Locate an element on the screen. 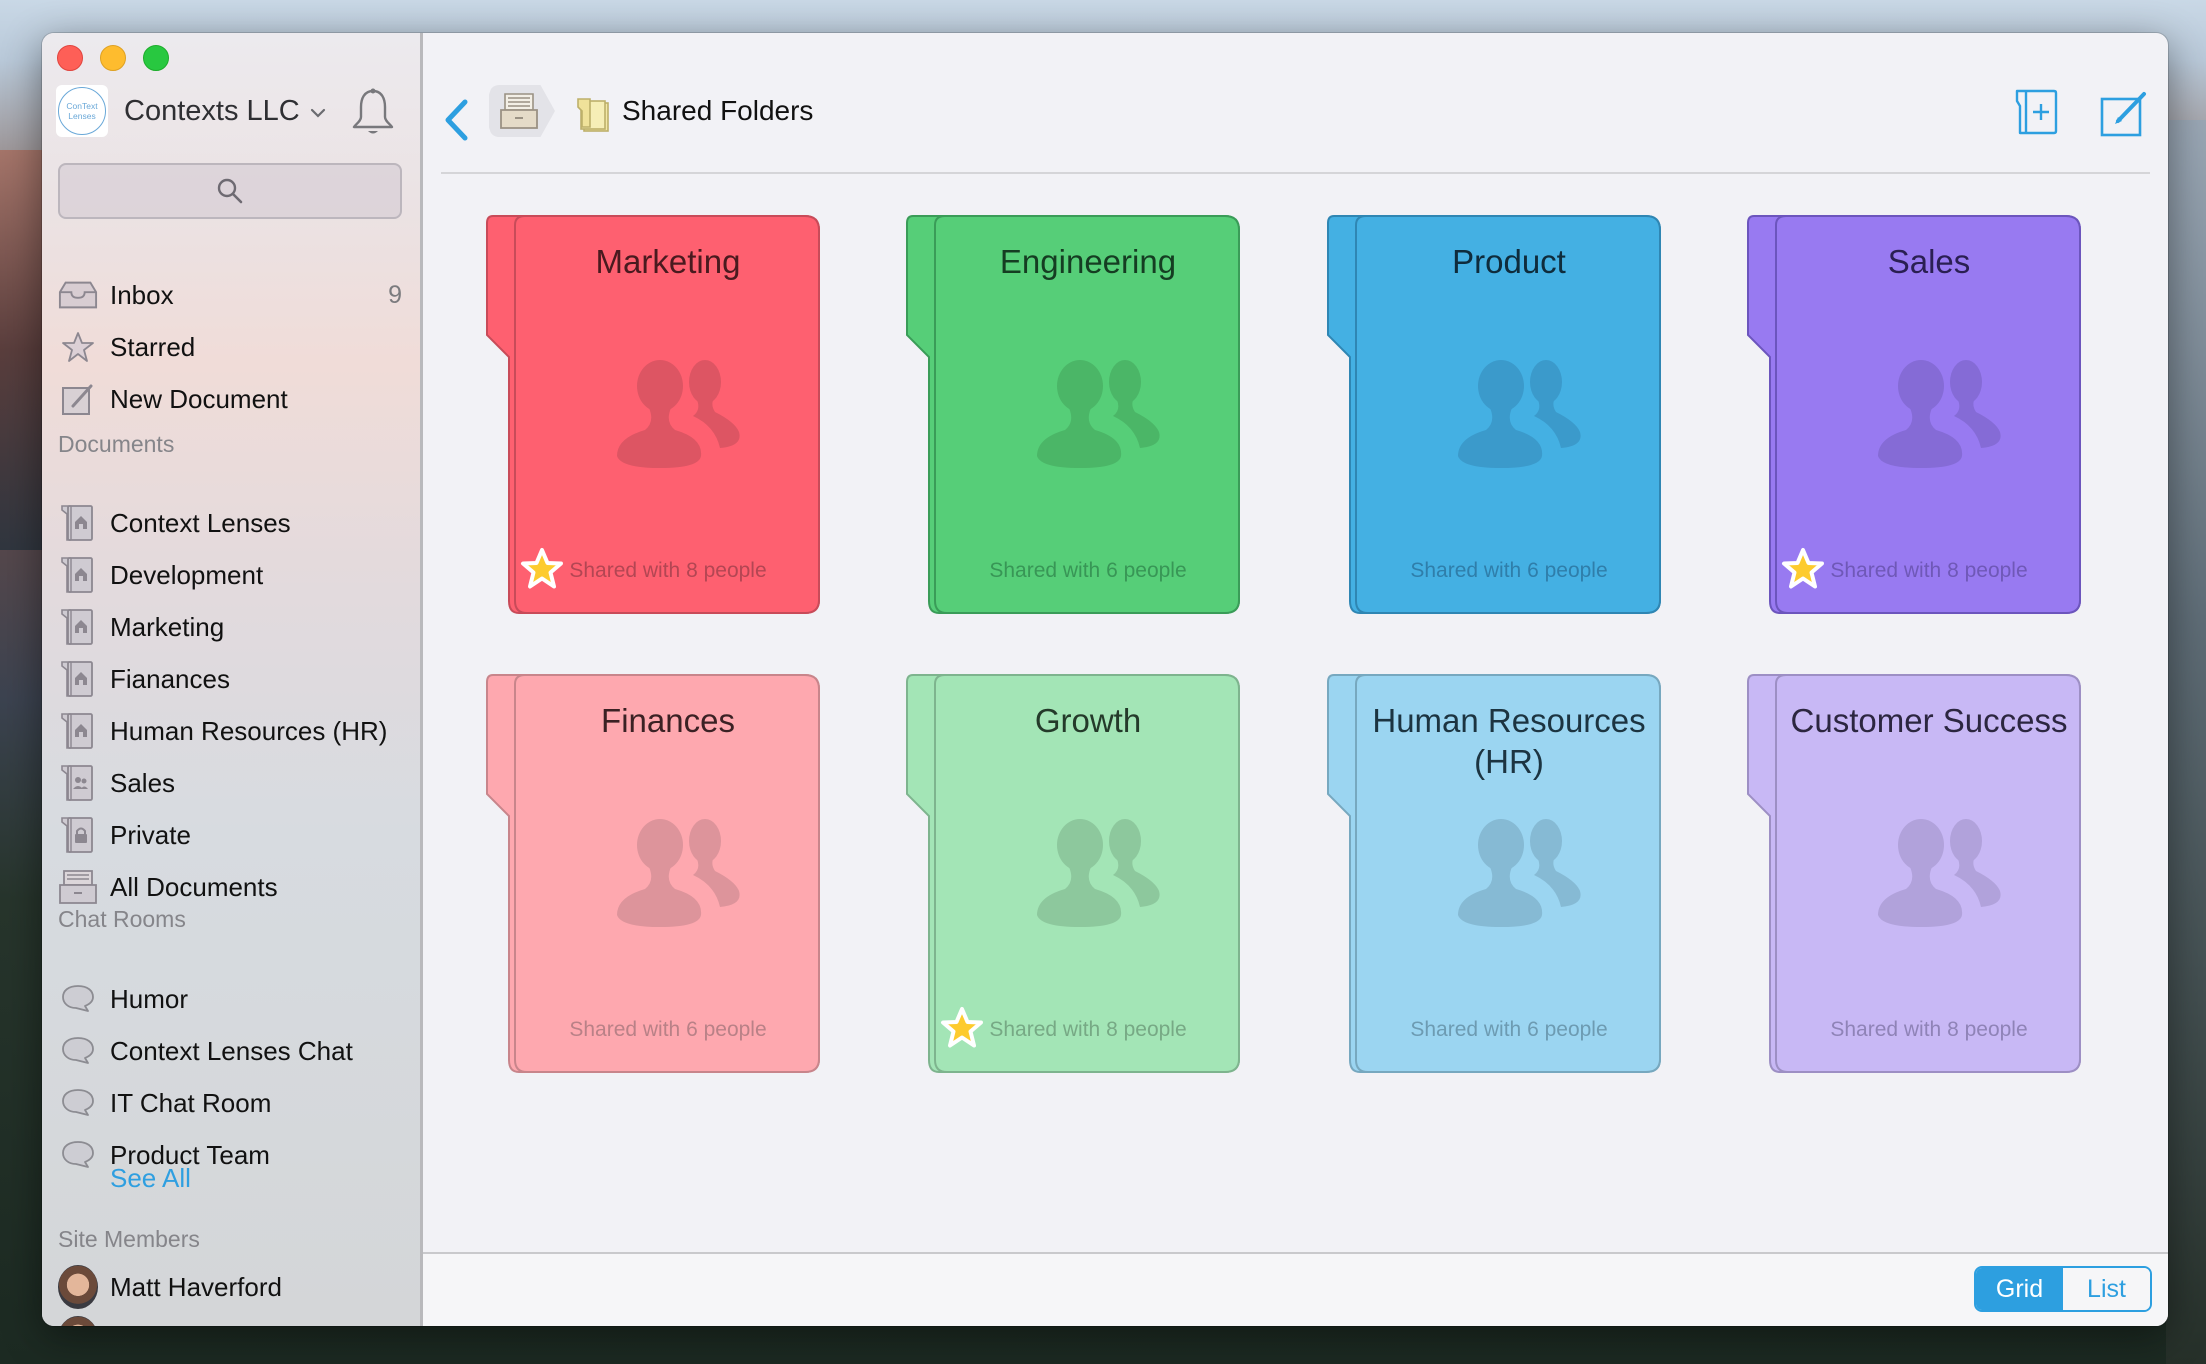 The width and height of the screenshot is (2206, 1364). documents-section-header: Documents is located at coordinates (116, 444).